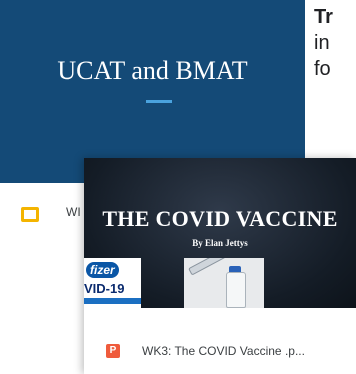 The image size is (356, 374). What do you see at coordinates (335, 43) in the screenshot?
I see `description-text: Tr in fo` at bounding box center [335, 43].